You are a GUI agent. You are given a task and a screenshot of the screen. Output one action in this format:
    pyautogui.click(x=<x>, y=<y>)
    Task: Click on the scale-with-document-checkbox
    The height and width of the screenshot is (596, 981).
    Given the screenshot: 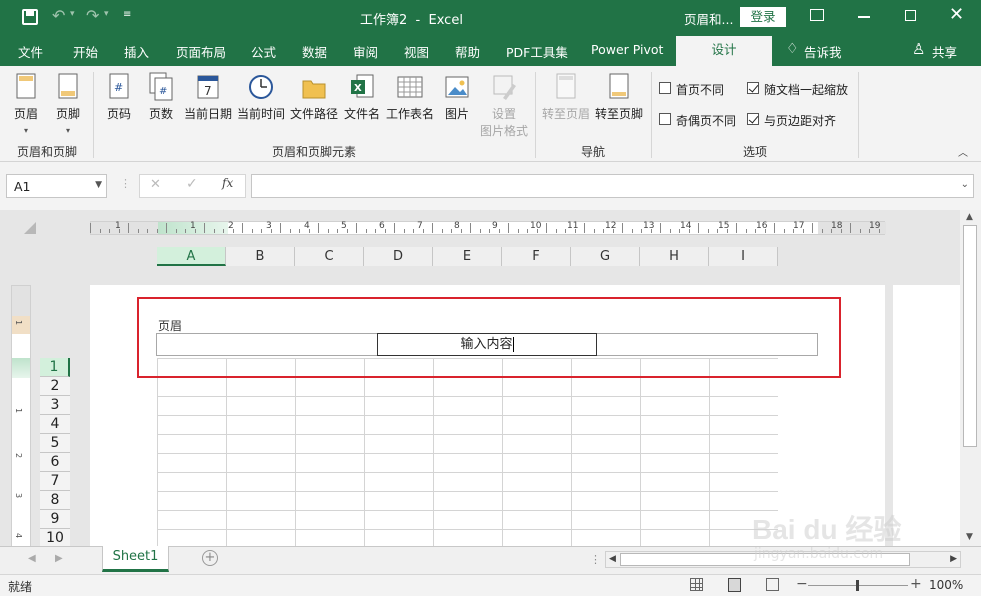 What is the action you would take?
    pyautogui.click(x=753, y=88)
    